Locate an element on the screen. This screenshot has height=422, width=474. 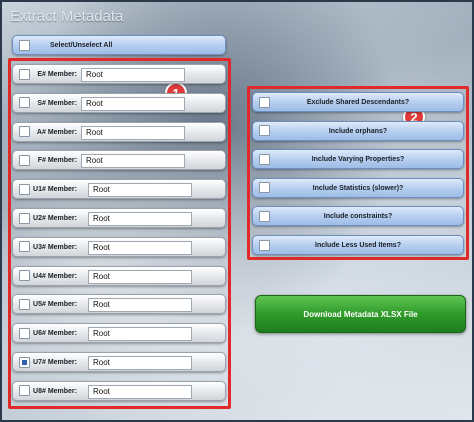
option-label: Include Statistics (slower)? is located at coordinates (358, 188).